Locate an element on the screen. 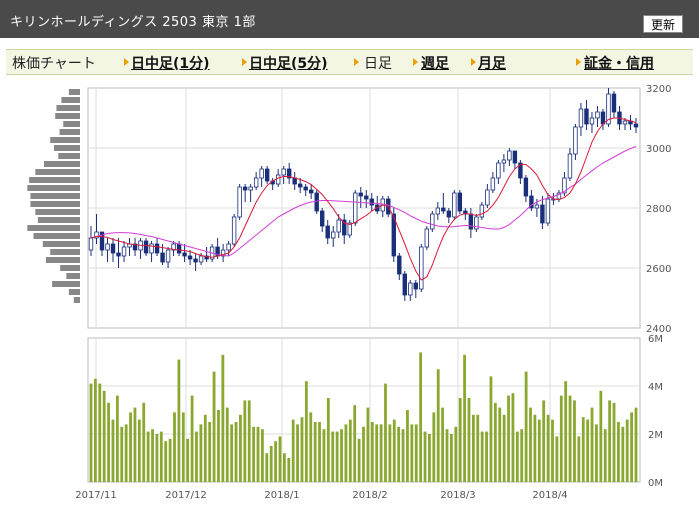 The width and height of the screenshot is (699, 519). price-tick-label: 3200 is located at coordinates (658, 89).